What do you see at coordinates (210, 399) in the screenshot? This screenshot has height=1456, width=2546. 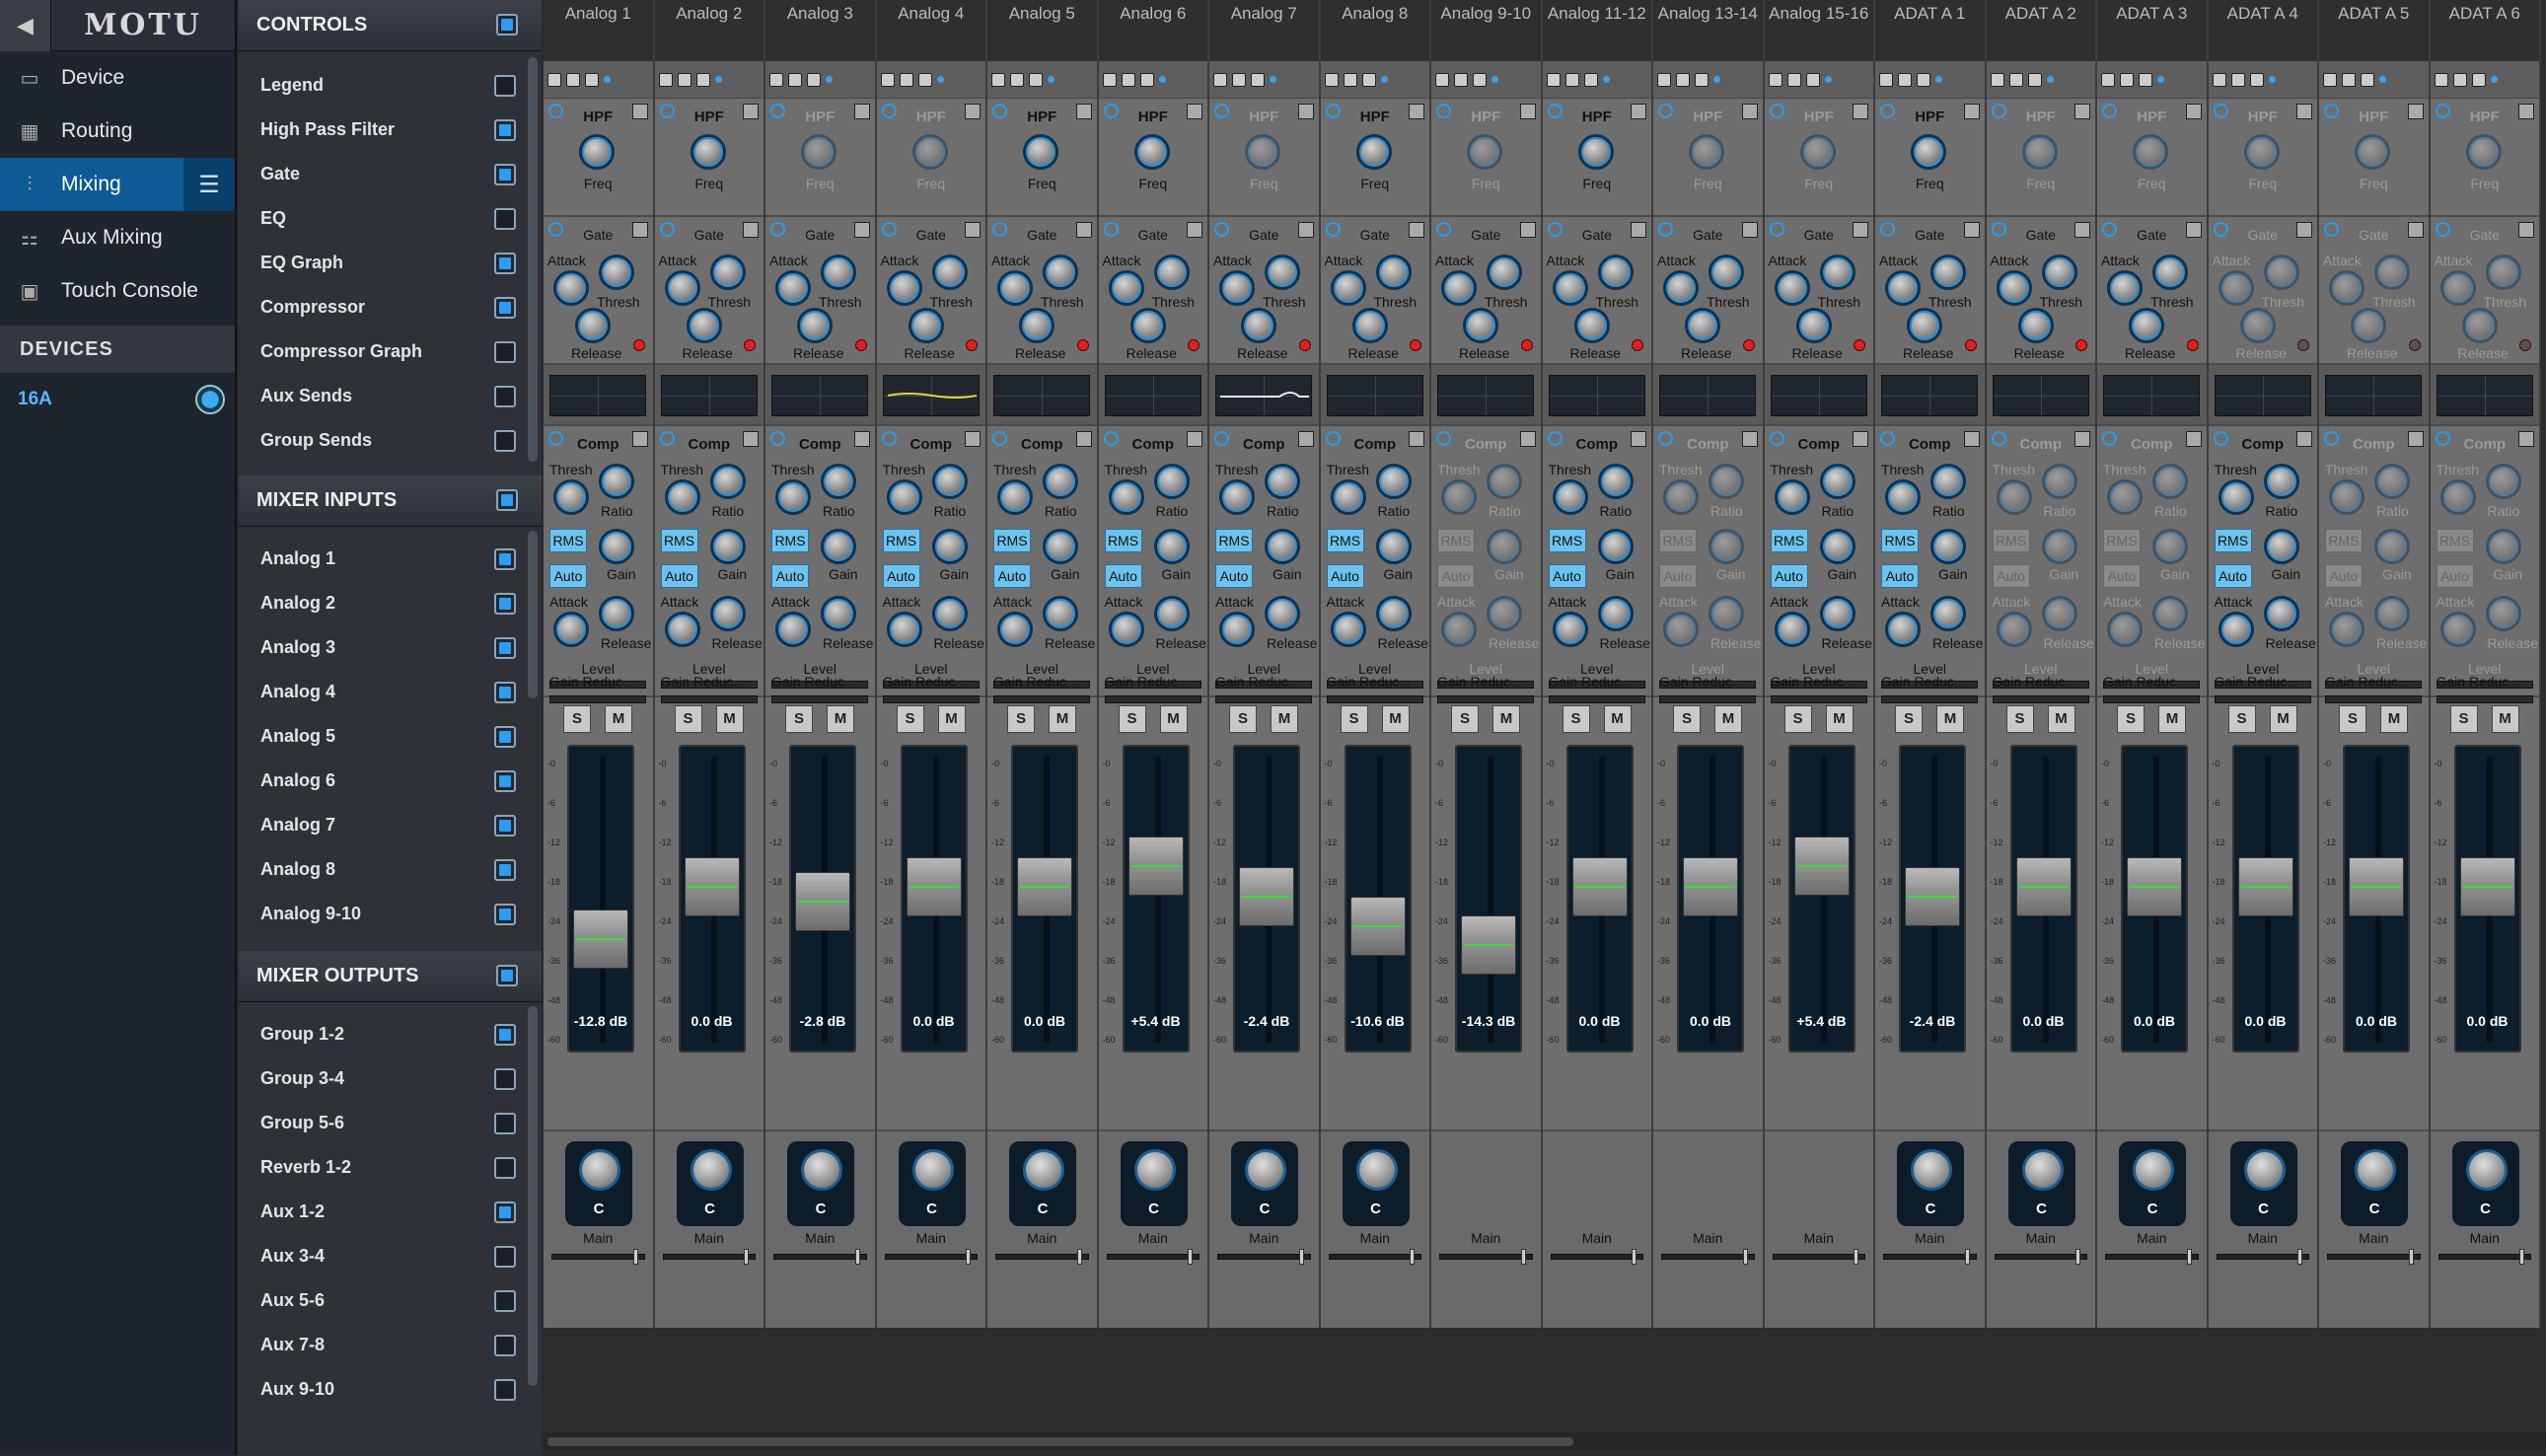 I see `device-radio` at bounding box center [210, 399].